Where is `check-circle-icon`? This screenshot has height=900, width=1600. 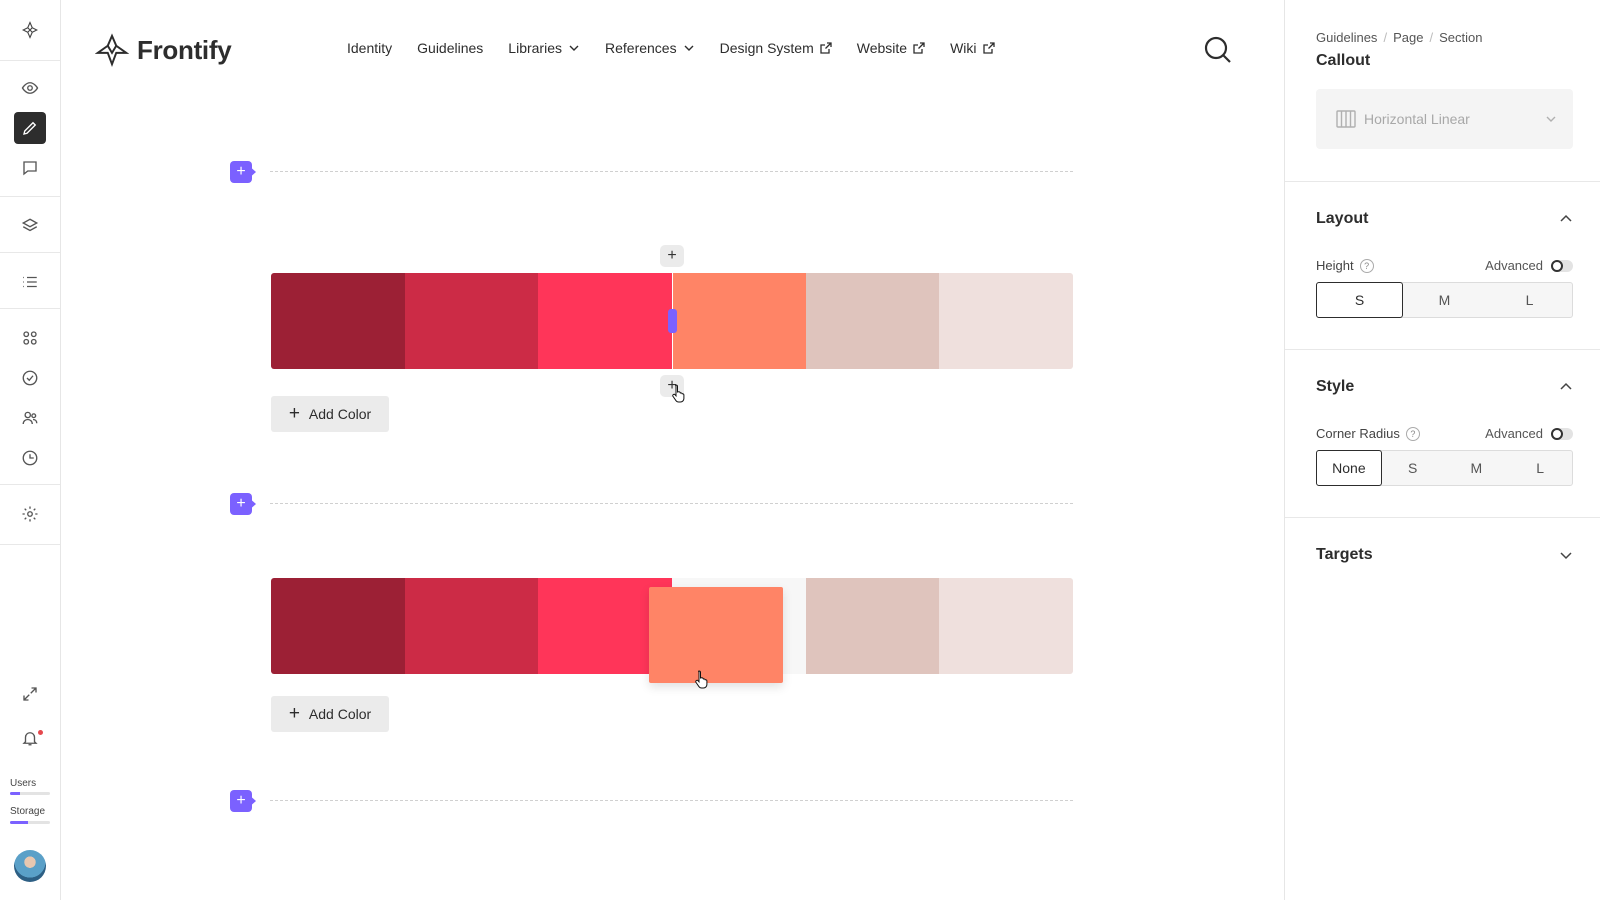
check-circle-icon is located at coordinates (30, 378).